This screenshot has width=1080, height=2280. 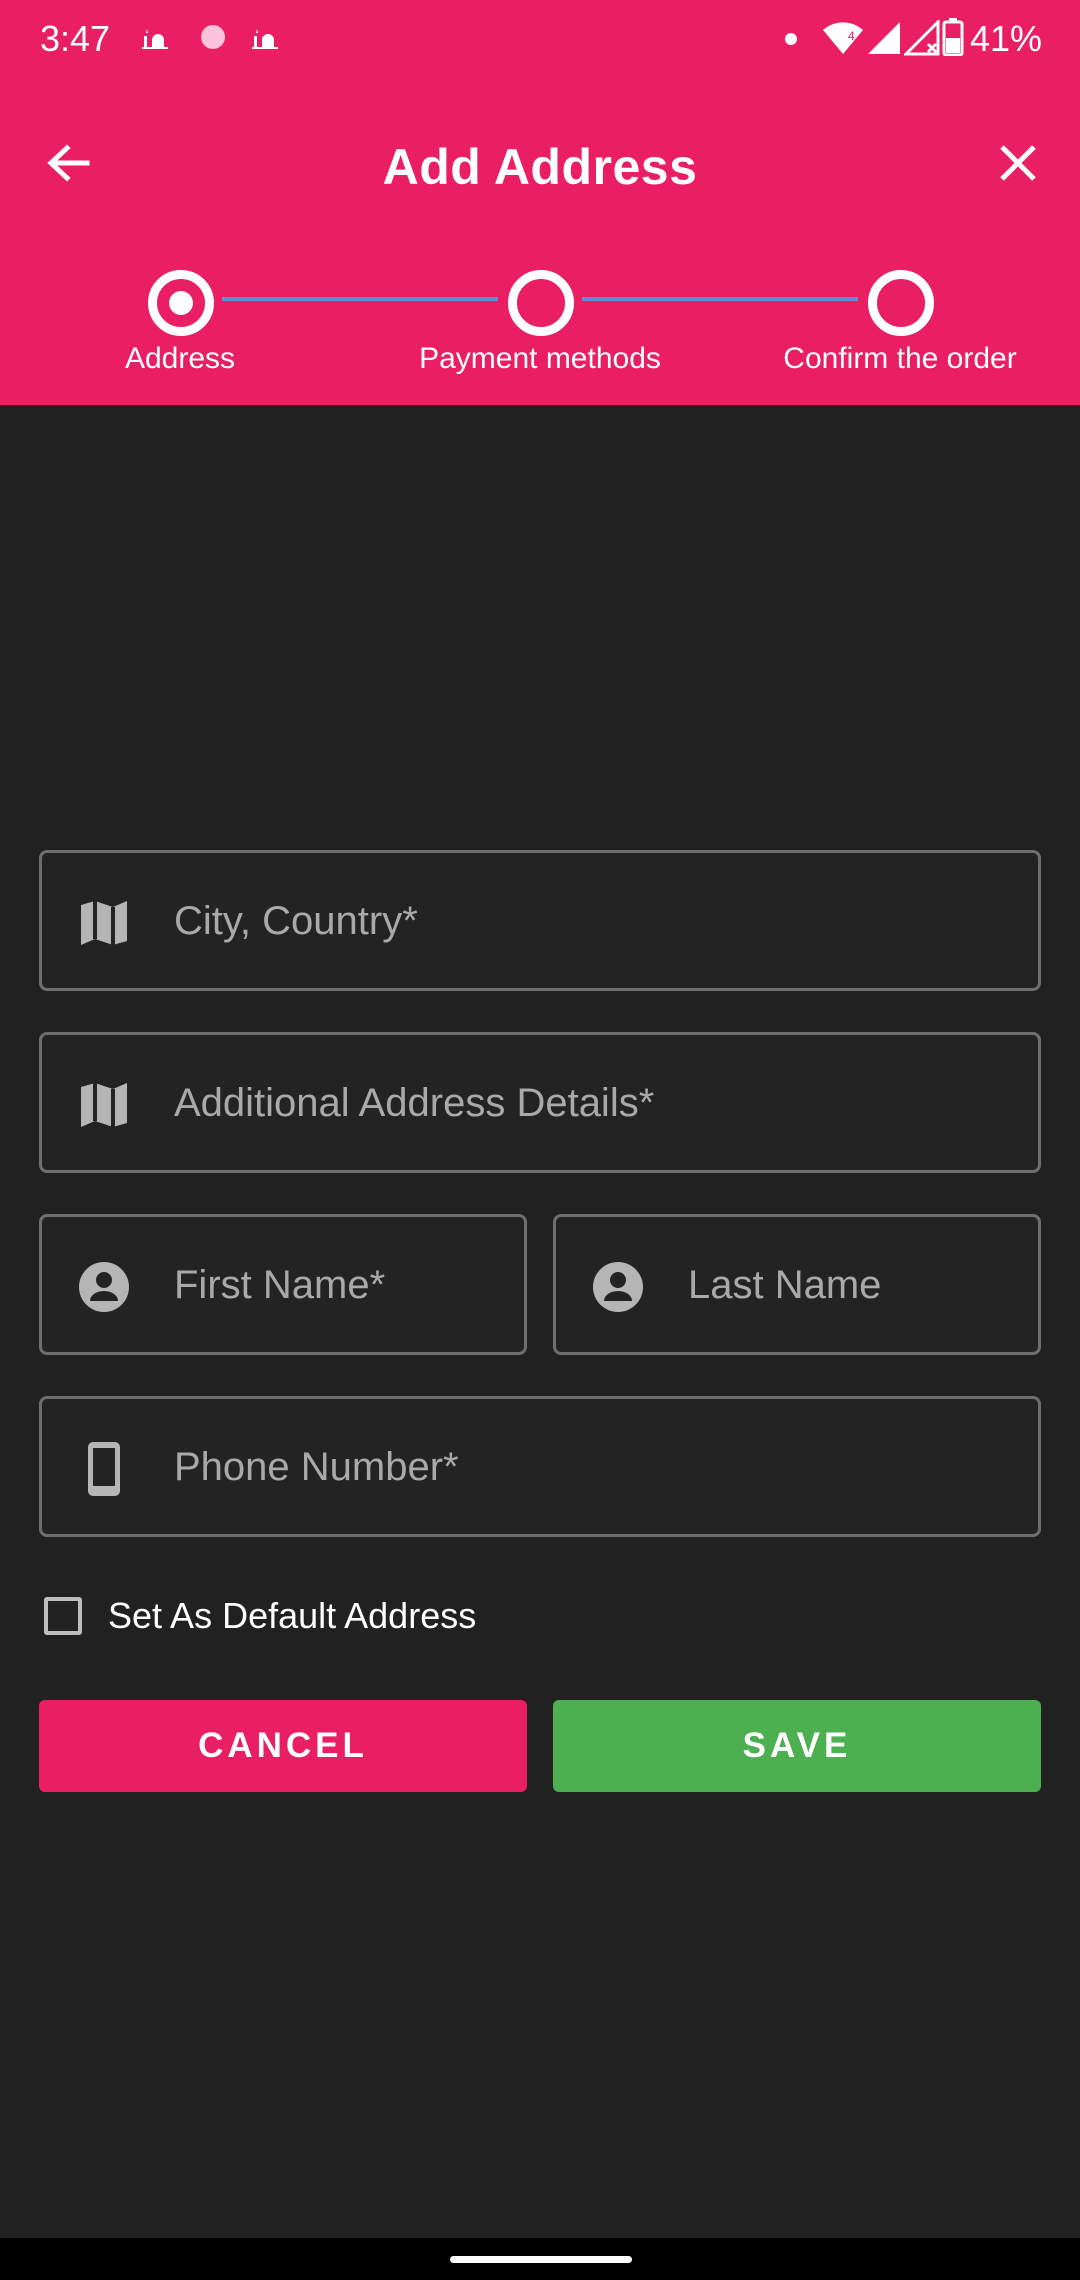 I want to click on phone-number-input, so click(x=595, y=1467).